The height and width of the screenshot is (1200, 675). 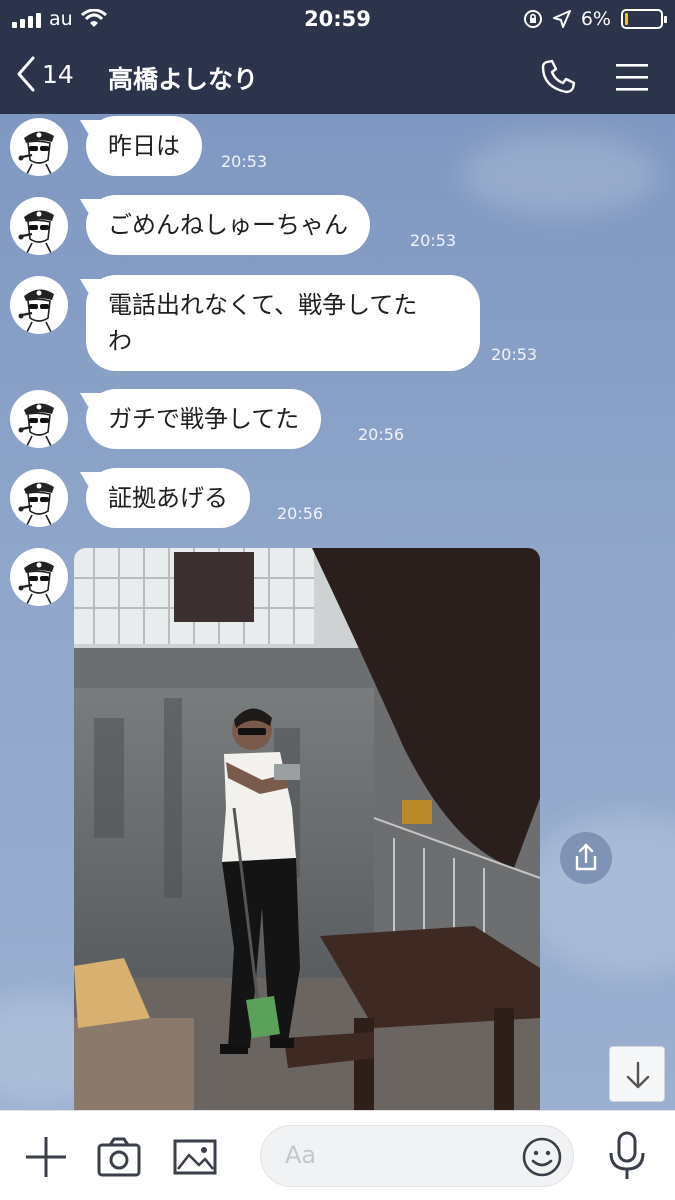 I want to click on message-bubble: 昨日は, so click(x=144, y=146).